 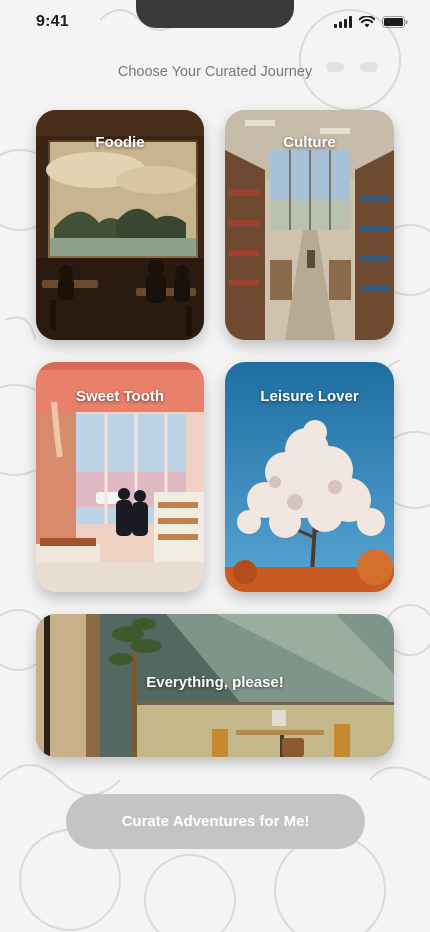 What do you see at coordinates (120, 396) in the screenshot?
I see `journey-label-sweet-tooth: Sweet Tooth` at bounding box center [120, 396].